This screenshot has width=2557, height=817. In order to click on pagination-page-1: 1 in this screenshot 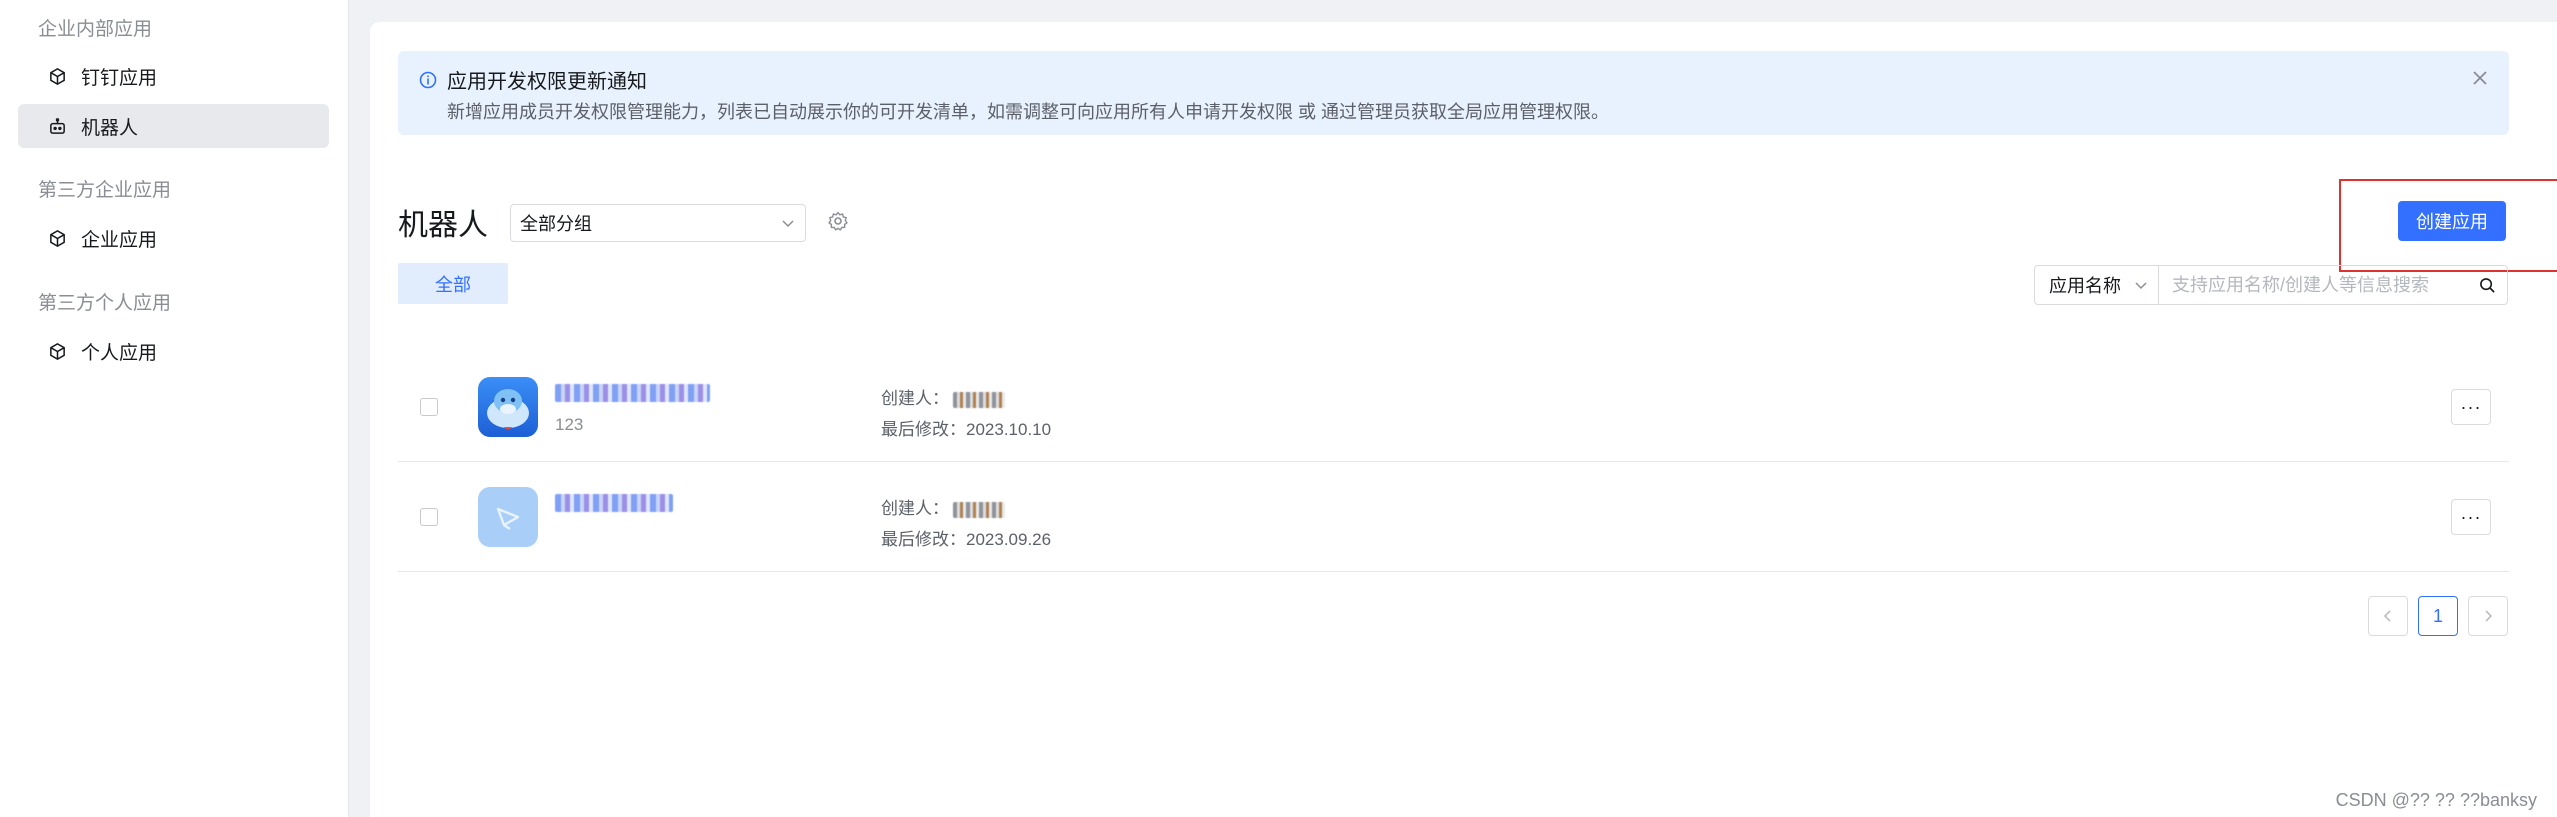, I will do `click(2438, 616)`.